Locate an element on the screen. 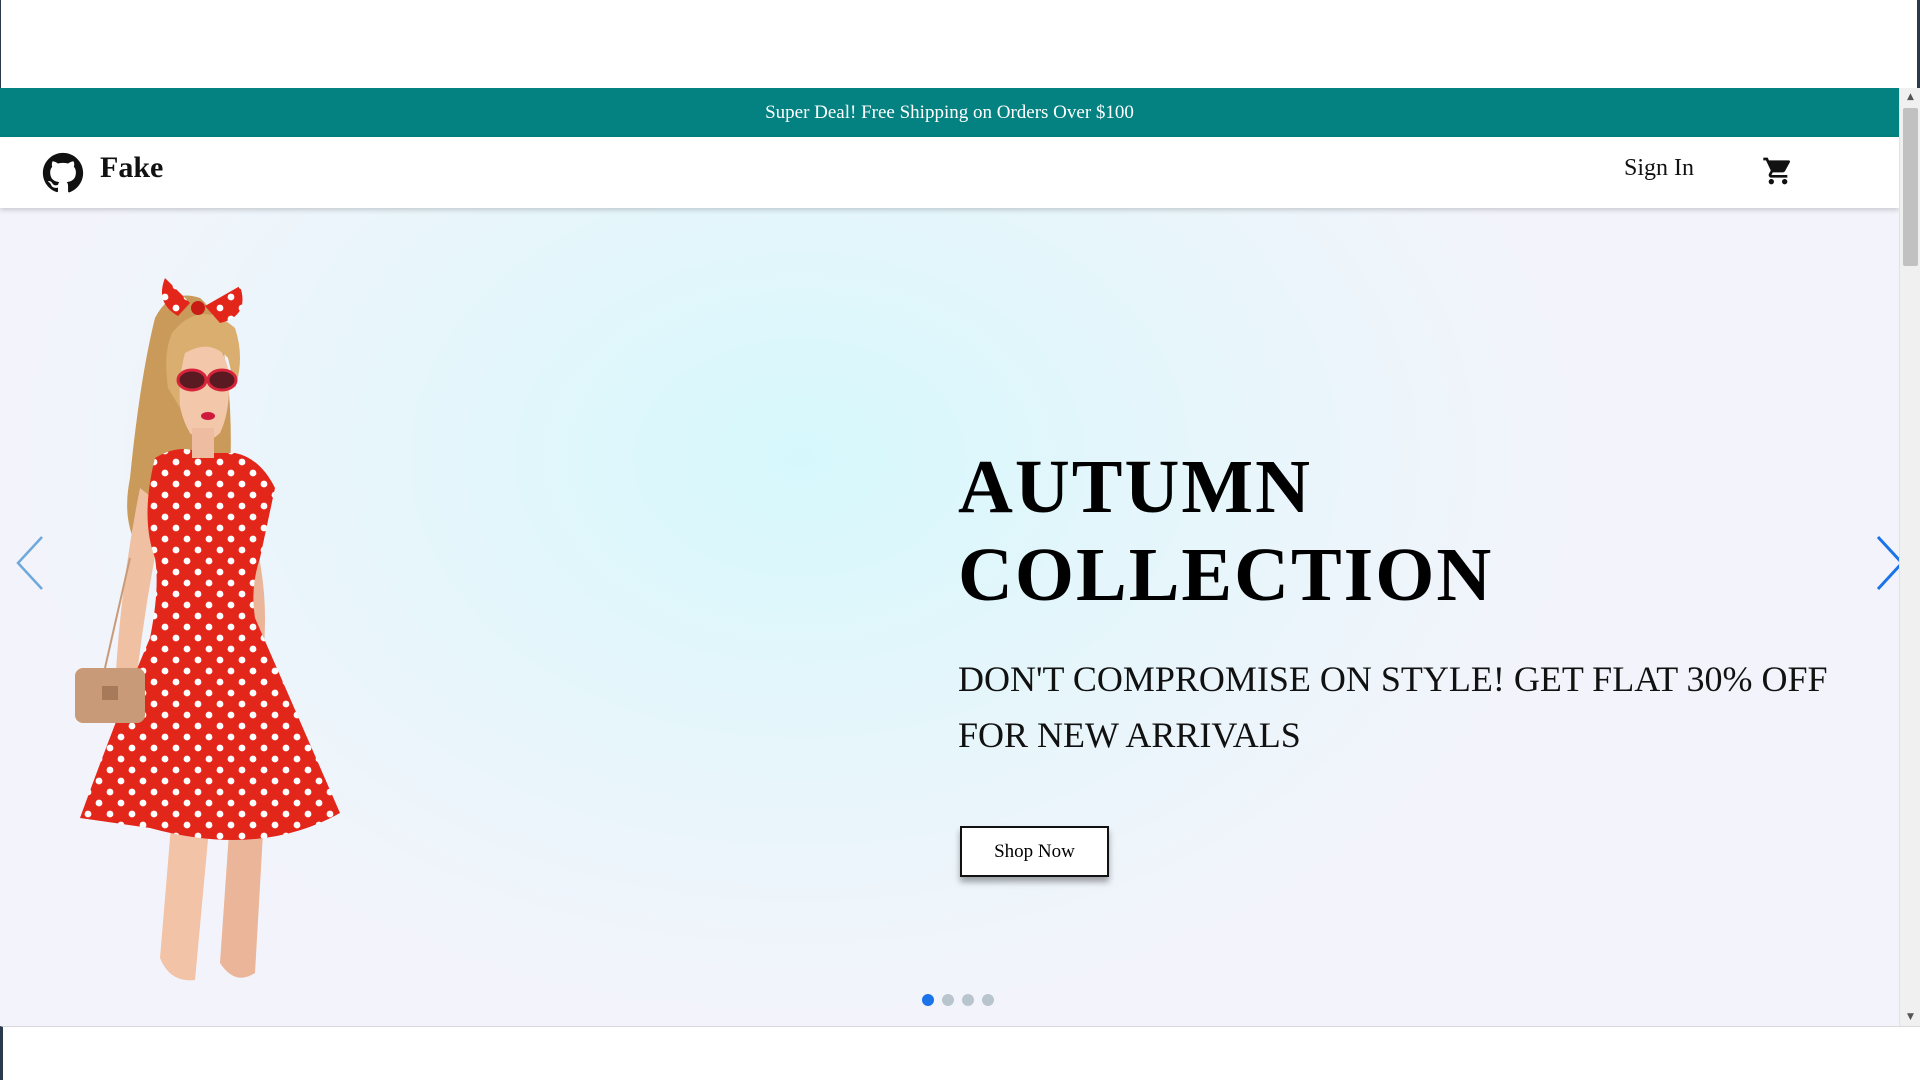 The height and width of the screenshot is (1080, 1920). model-image is located at coordinates (207, 629).